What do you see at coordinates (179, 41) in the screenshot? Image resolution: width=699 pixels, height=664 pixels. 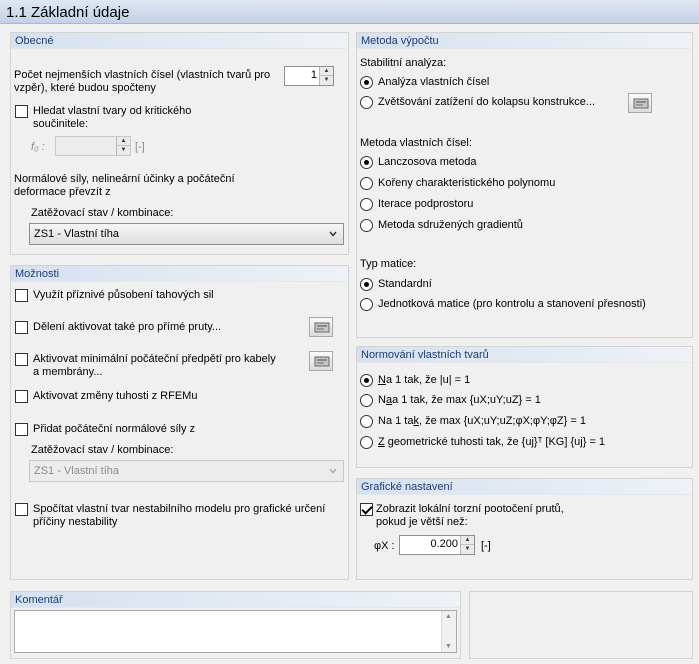 I see `general-header: Obecné` at bounding box center [179, 41].